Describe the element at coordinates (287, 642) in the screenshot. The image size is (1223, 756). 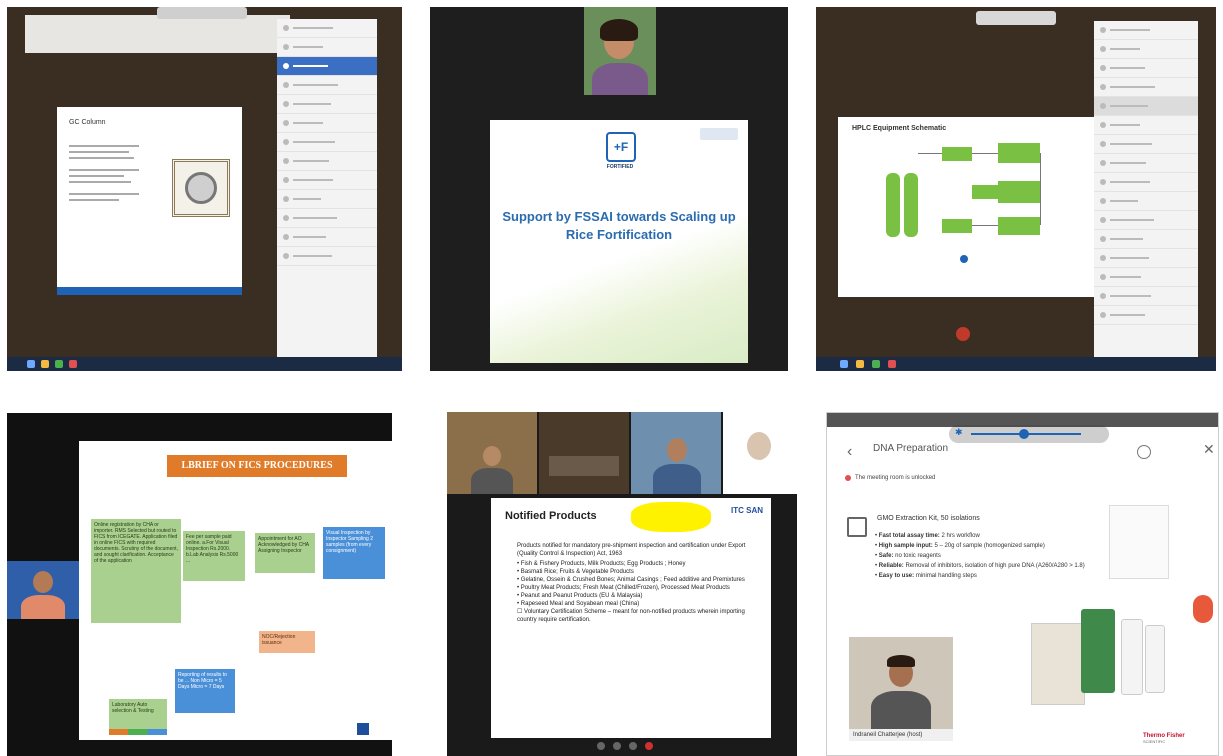
I see `fics-step-noc: NOC/Rejection issuance` at that location.